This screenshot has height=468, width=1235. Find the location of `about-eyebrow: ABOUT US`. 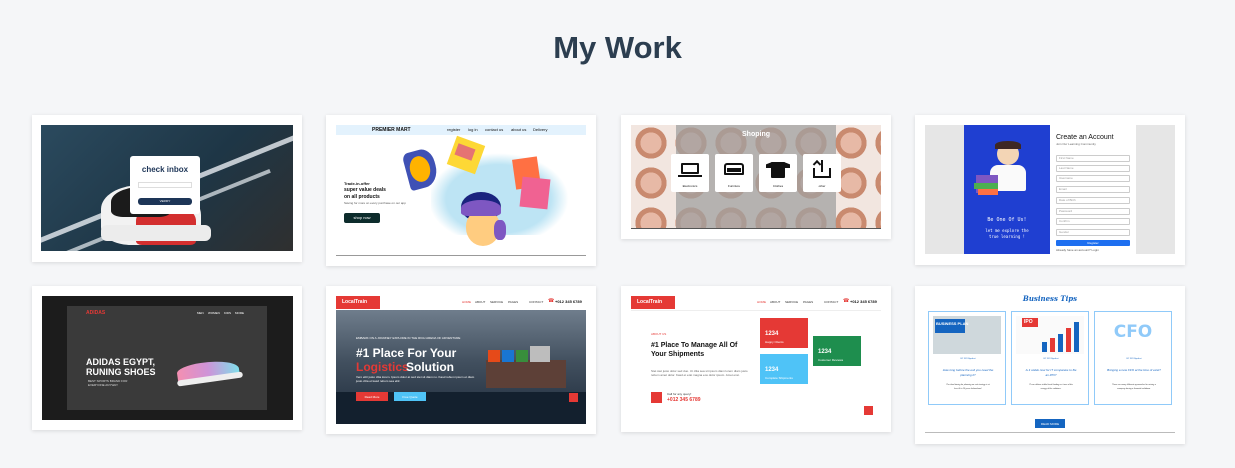

about-eyebrow: ABOUT US is located at coordinates (659, 334).